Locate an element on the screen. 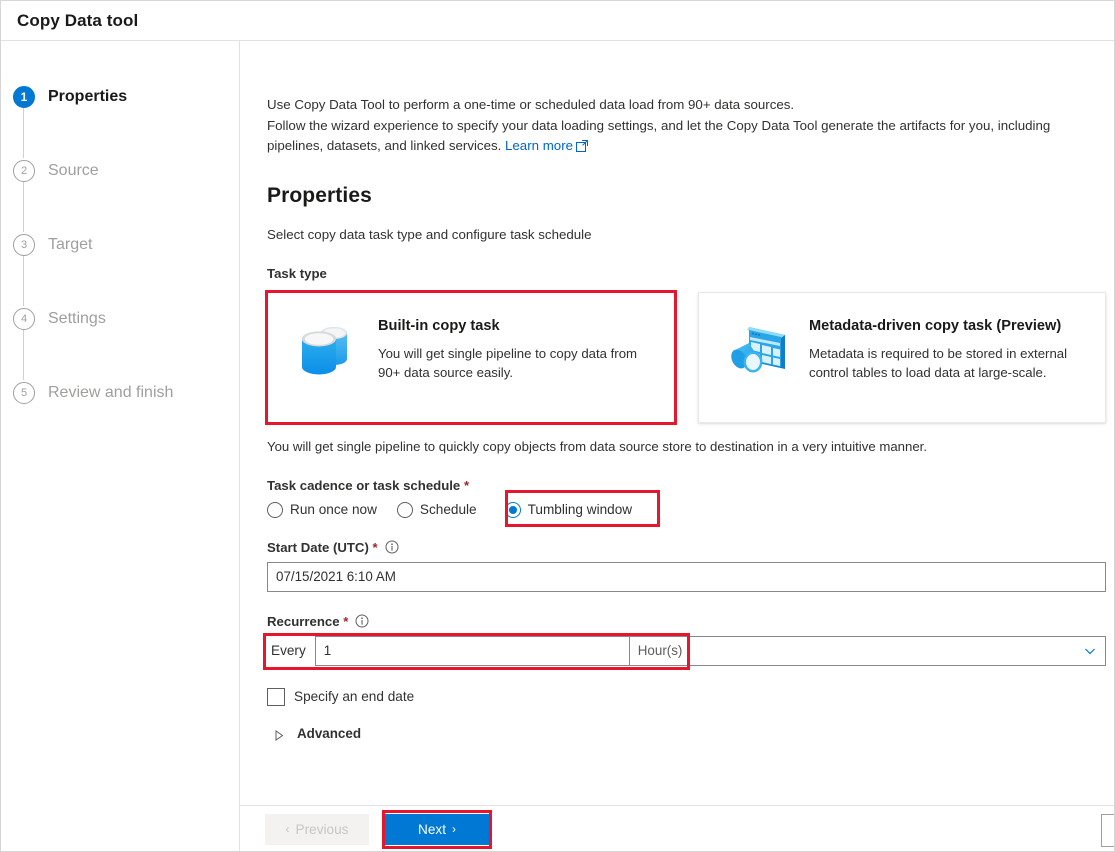  start-date-label: Start Date (UTC) * is located at coordinates (322, 547).